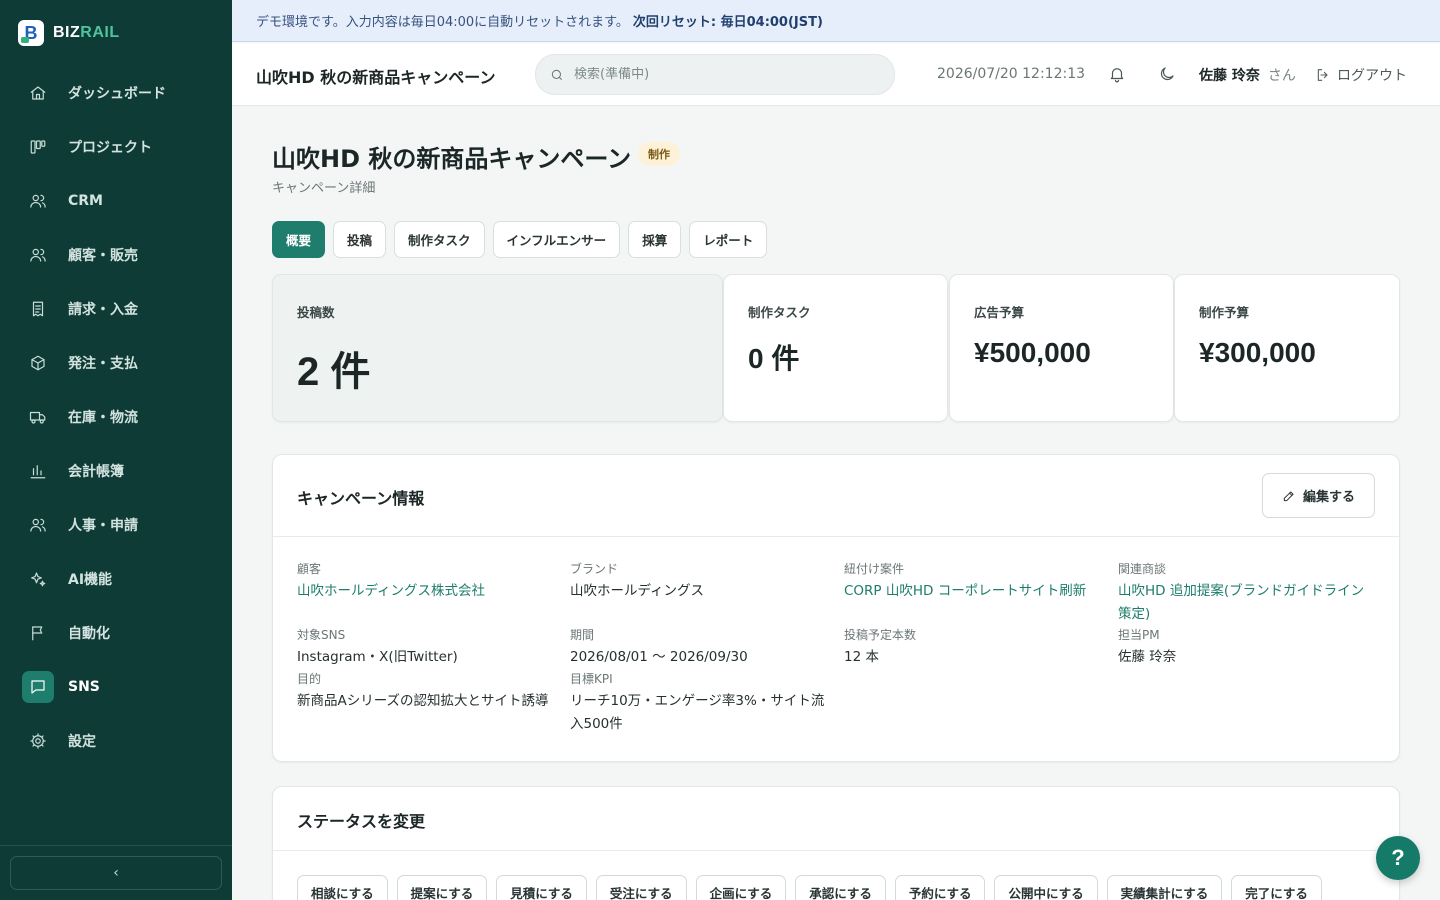 The image size is (1440, 900). I want to click on sidebar-item-dashboard: ダッシュボード, so click(116, 93).